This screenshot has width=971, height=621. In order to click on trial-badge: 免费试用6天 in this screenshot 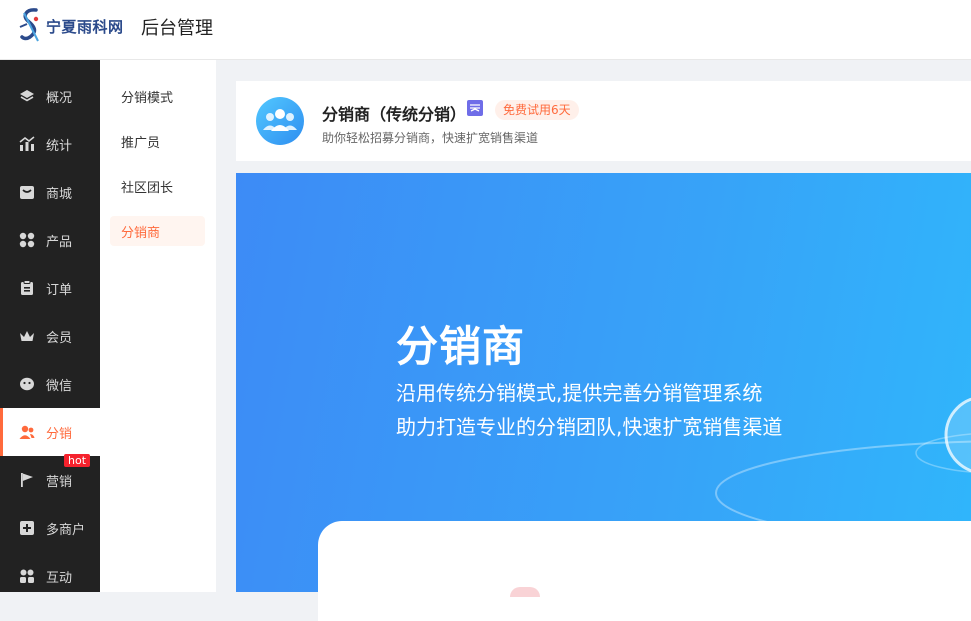, I will do `click(537, 110)`.